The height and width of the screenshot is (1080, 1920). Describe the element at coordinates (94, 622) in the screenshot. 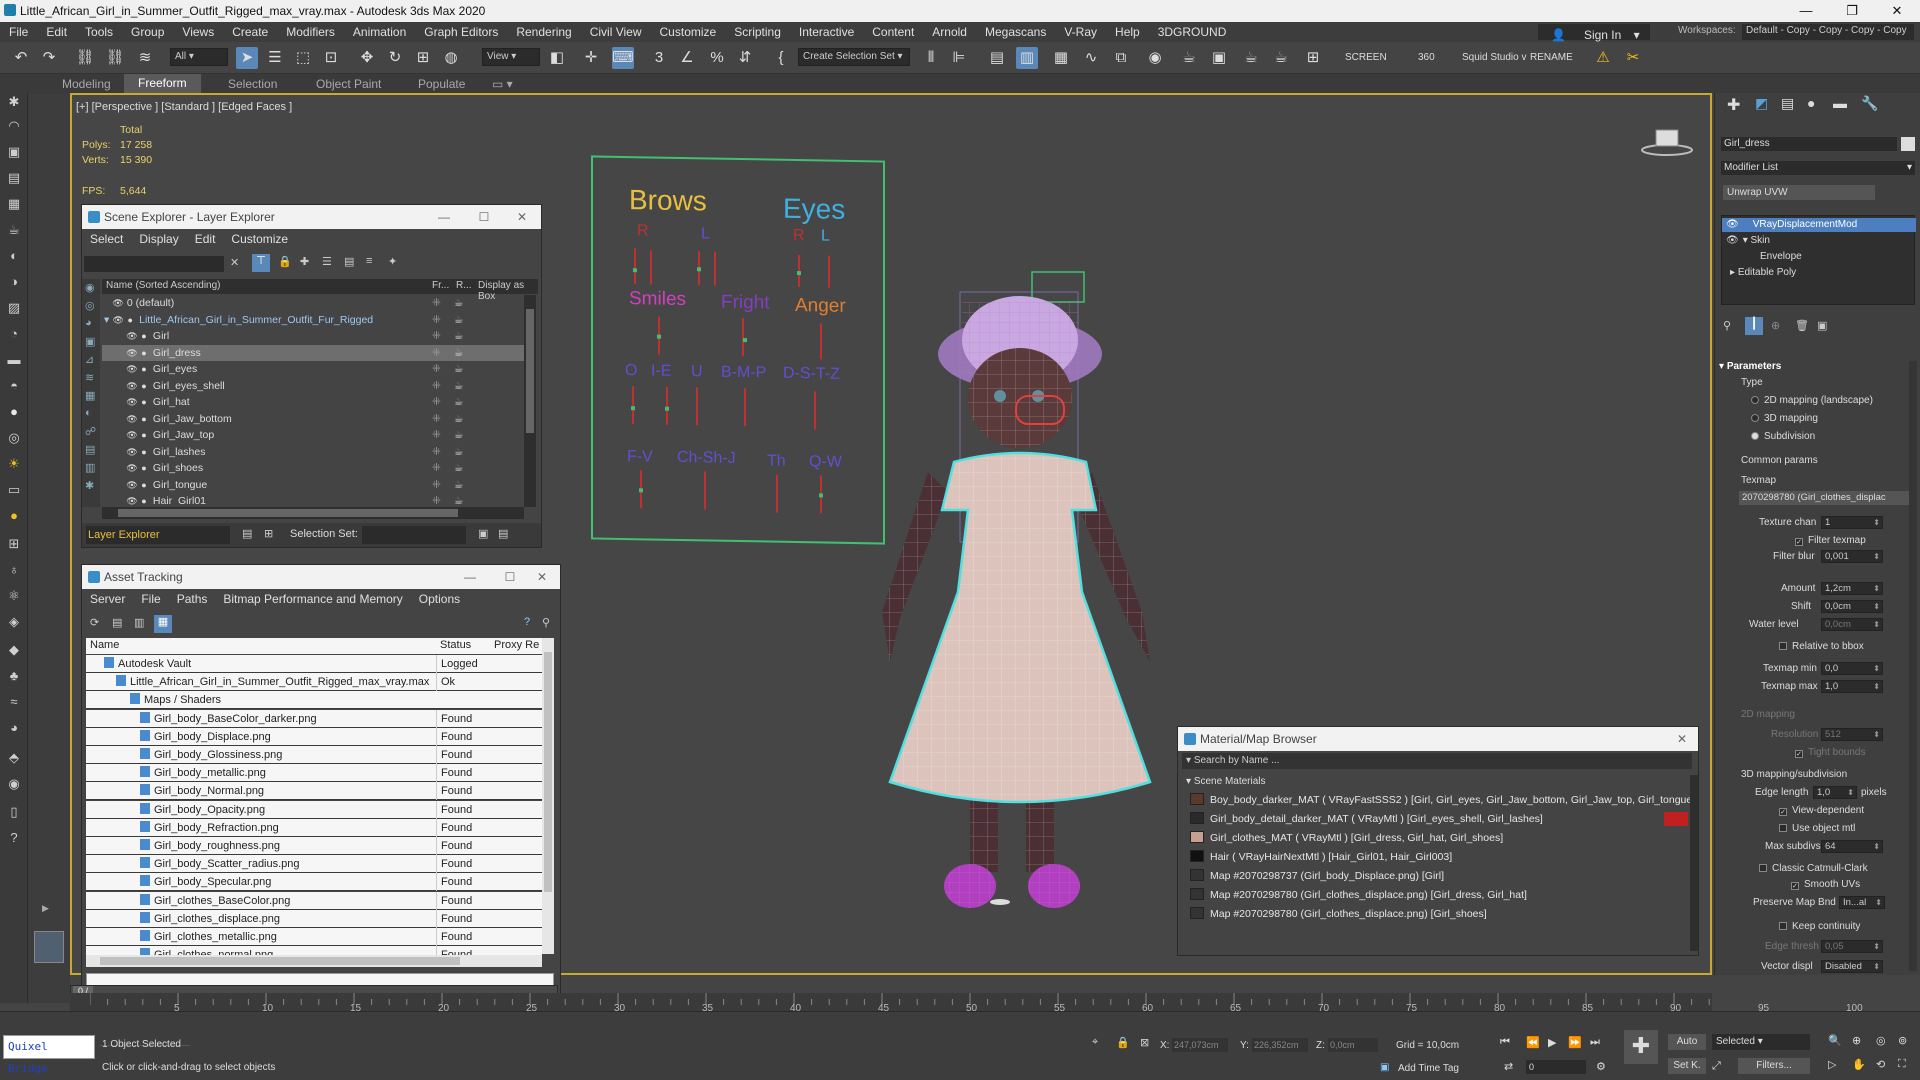

I see `refresh-icon: ⟳` at that location.